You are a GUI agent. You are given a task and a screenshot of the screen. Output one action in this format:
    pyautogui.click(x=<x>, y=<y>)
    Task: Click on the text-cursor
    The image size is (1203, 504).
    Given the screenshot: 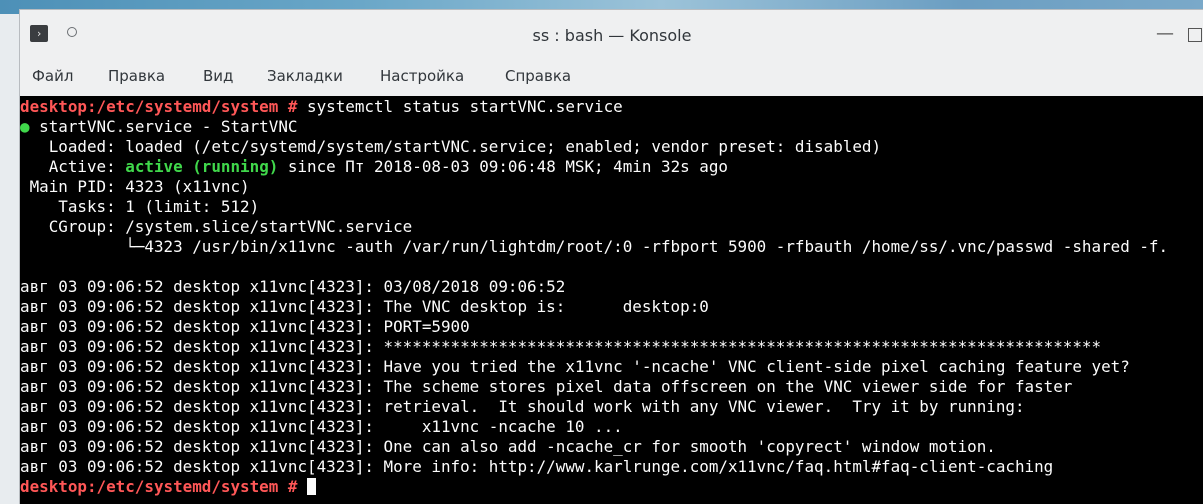 What is the action you would take?
    pyautogui.click(x=312, y=486)
    